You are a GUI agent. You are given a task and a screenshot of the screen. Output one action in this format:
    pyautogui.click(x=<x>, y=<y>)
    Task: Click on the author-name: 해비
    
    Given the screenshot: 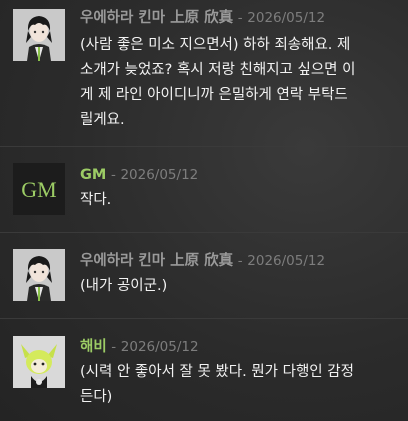 What is the action you would take?
    pyautogui.click(x=93, y=347)
    